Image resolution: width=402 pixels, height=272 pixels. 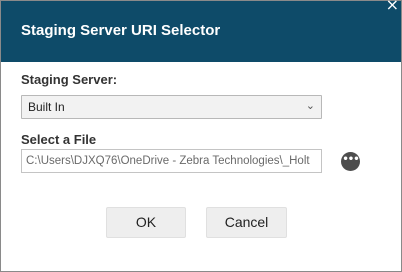 I want to click on more-options-icon: •••, so click(x=350, y=159).